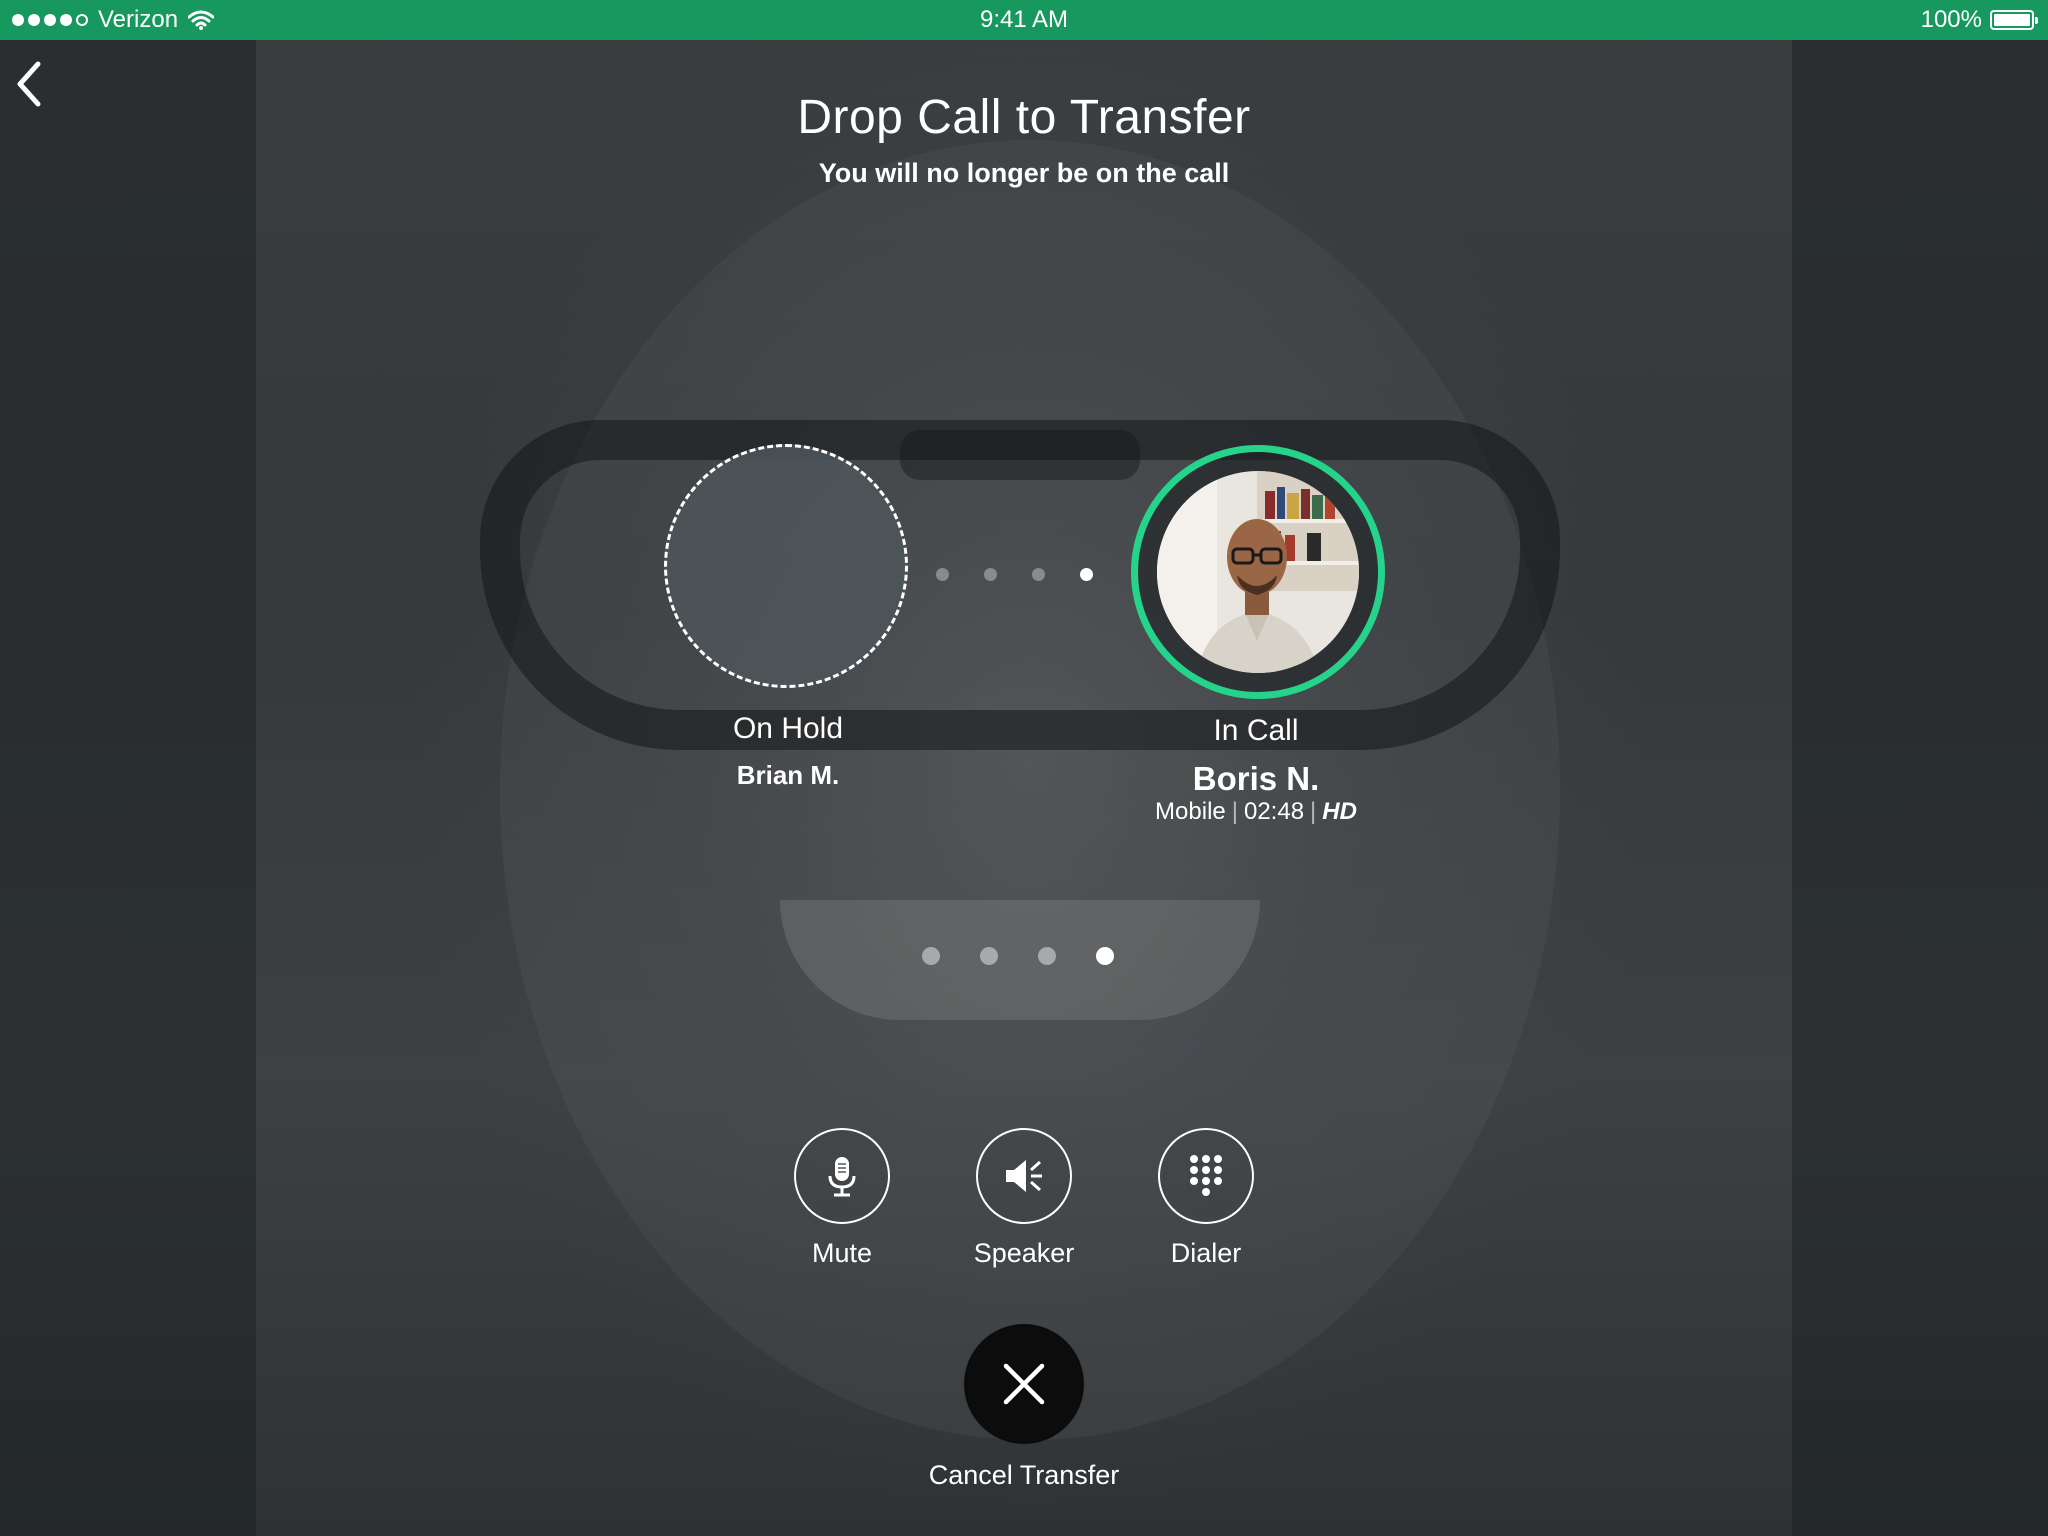 The image size is (2048, 1536). Describe the element at coordinates (1020, 455) in the screenshot. I see `background-glasses-bridge` at that location.